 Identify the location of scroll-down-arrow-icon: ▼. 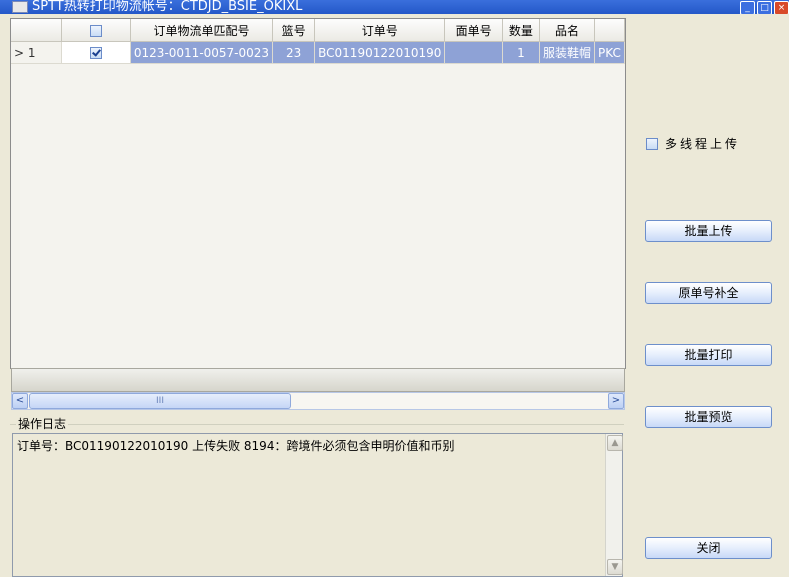
(615, 567).